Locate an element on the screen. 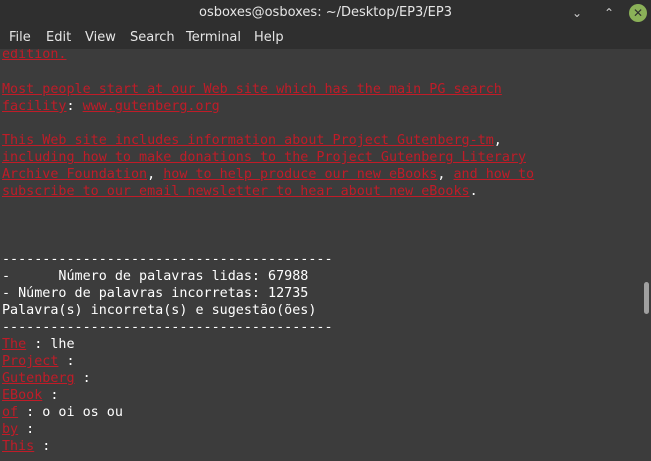 This screenshot has width=651, height=461. menu-terminal: Terminal is located at coordinates (213, 37).